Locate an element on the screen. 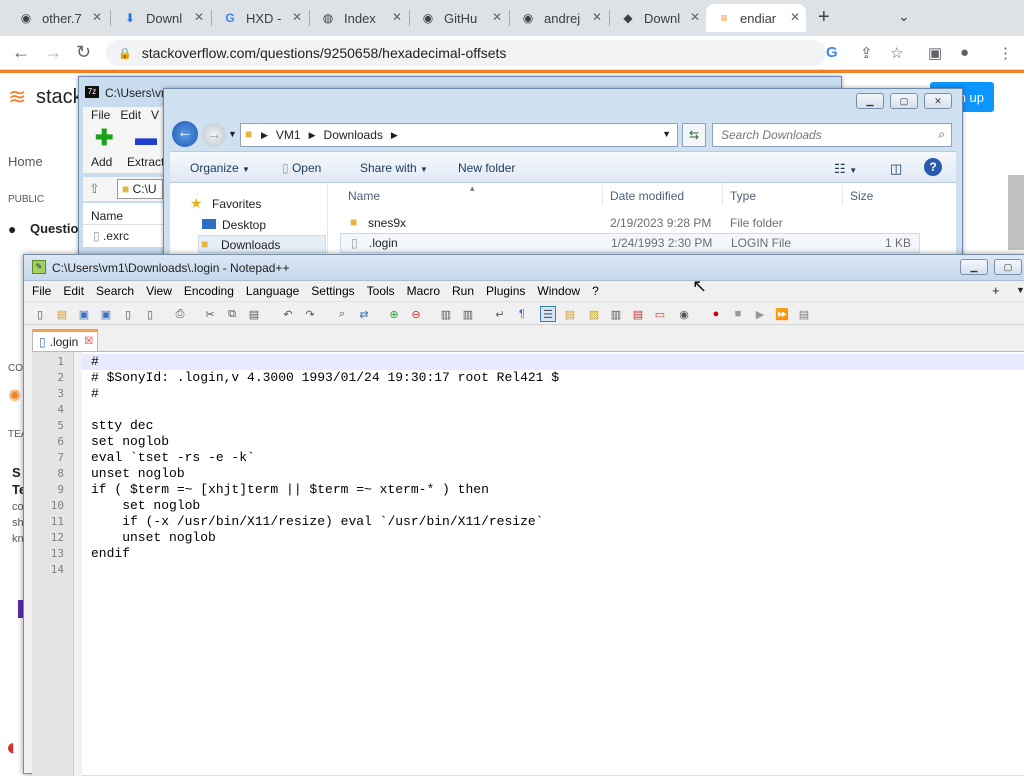  print-icon: ⎙ is located at coordinates (180, 314).